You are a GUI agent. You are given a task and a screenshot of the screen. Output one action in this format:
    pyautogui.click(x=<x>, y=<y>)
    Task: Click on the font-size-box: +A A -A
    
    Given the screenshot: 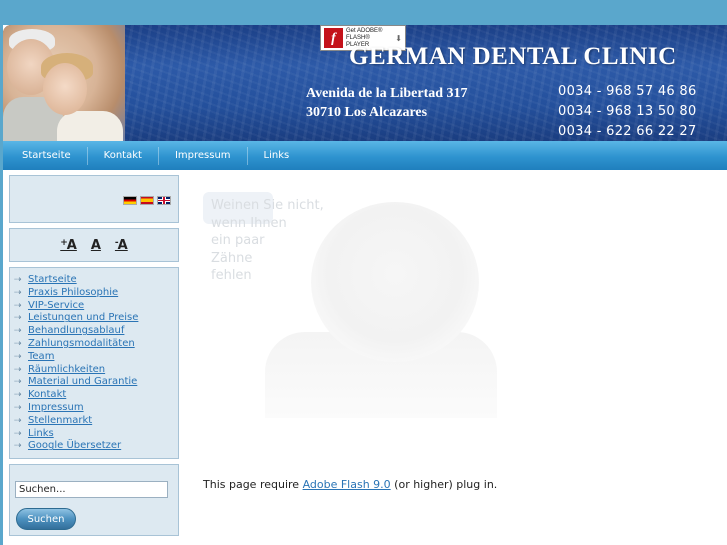 What is the action you would take?
    pyautogui.click(x=94, y=245)
    